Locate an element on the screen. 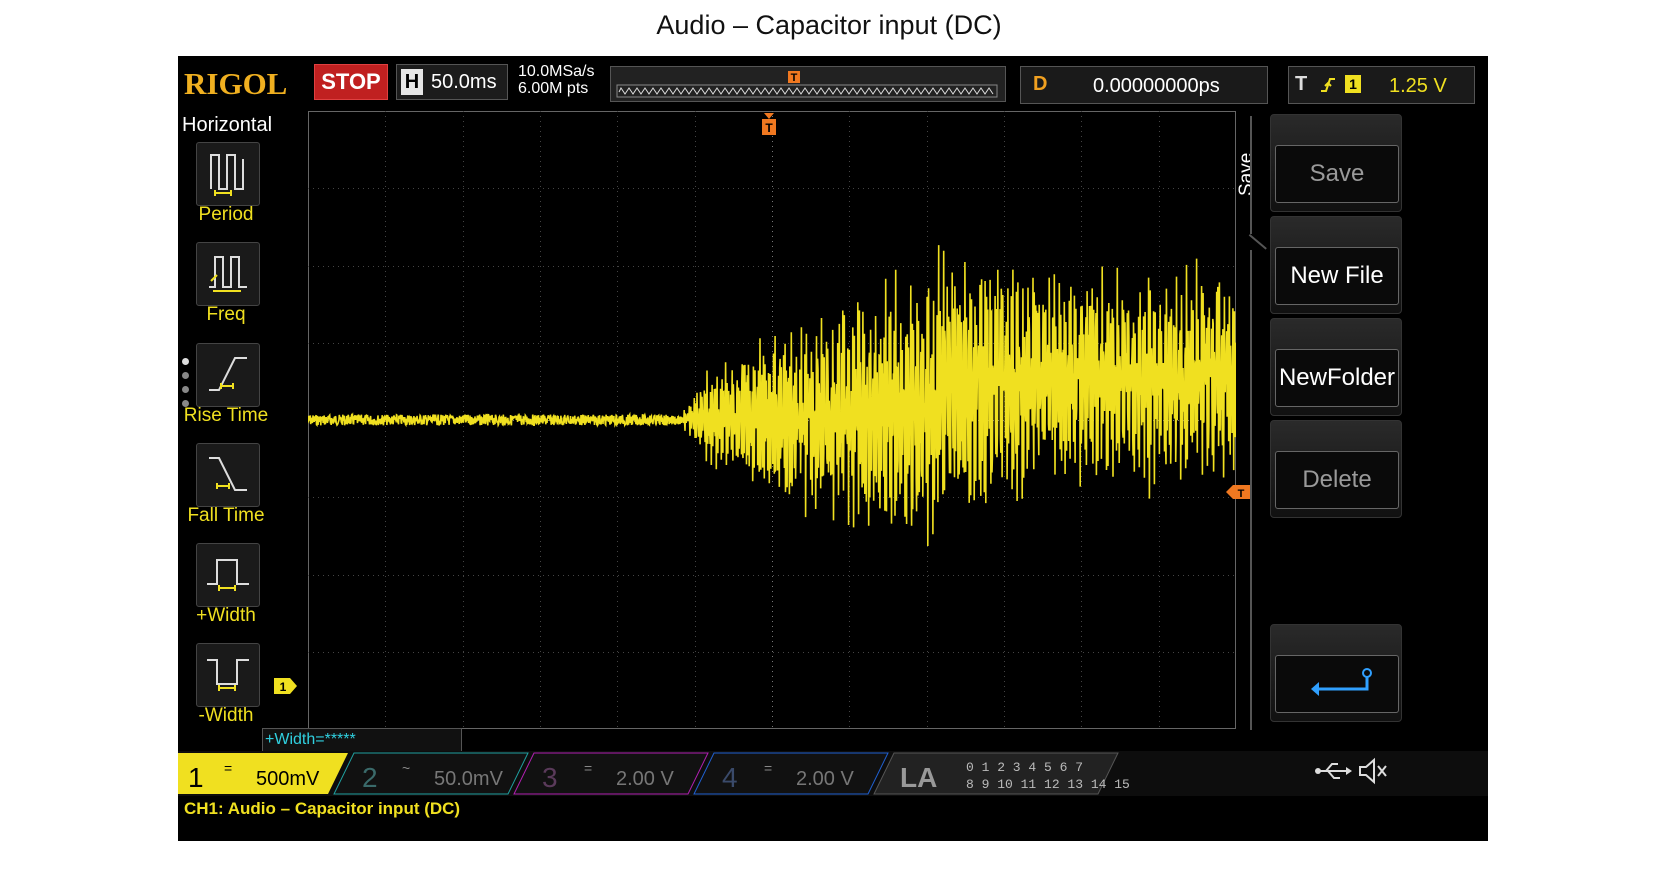 This screenshot has width=1658, height=878. trigger-level: 1.25 V is located at coordinates (1418, 86).